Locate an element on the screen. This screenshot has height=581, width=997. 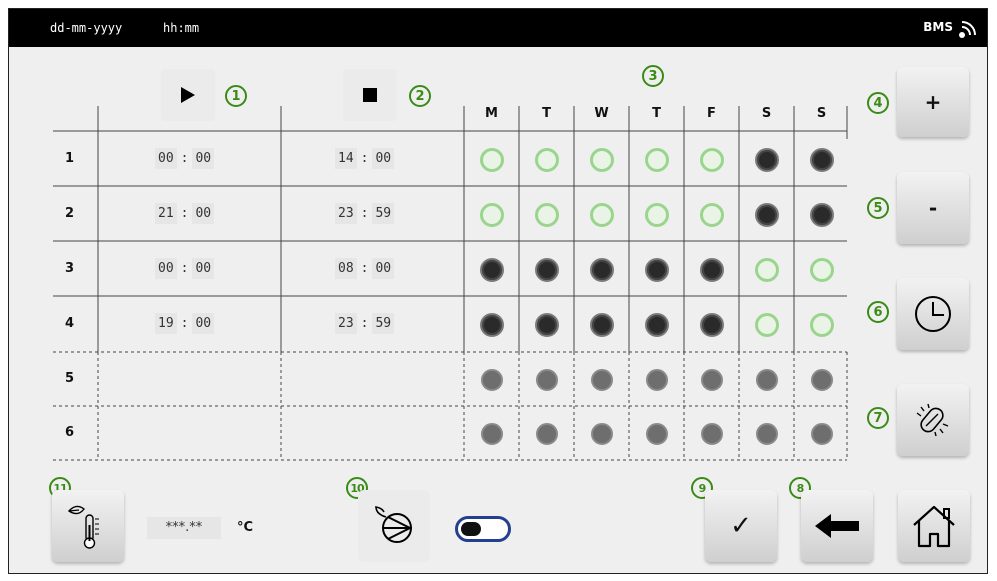
start-time-field: 21:00 is located at coordinates (185, 213).